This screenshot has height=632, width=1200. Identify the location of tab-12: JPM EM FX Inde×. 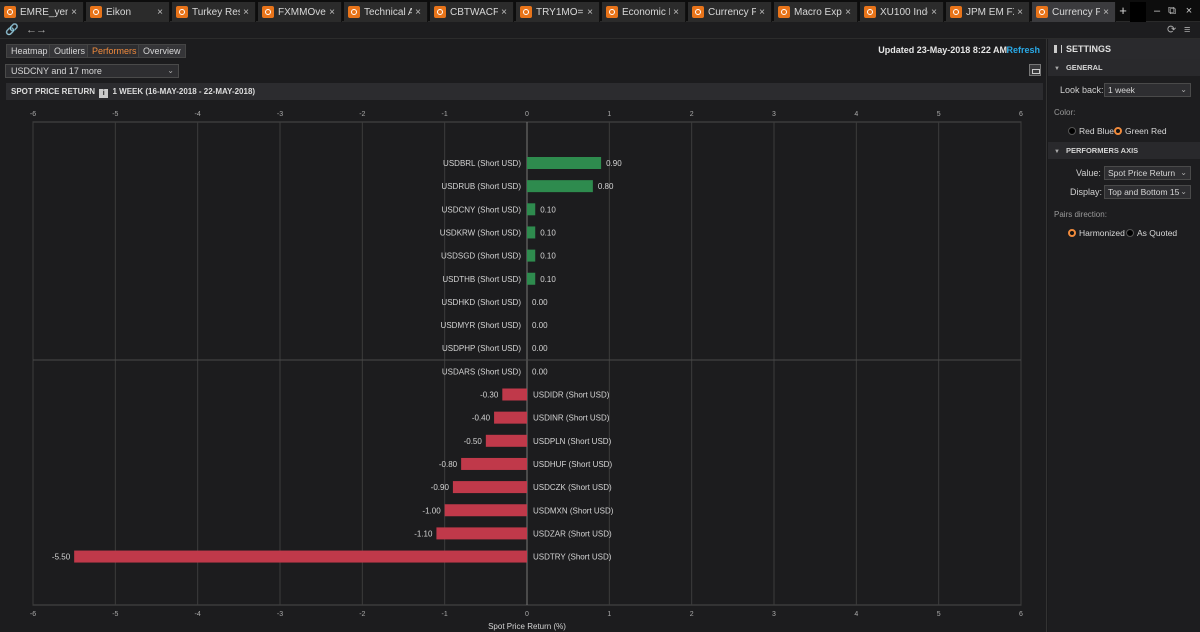
(988, 12).